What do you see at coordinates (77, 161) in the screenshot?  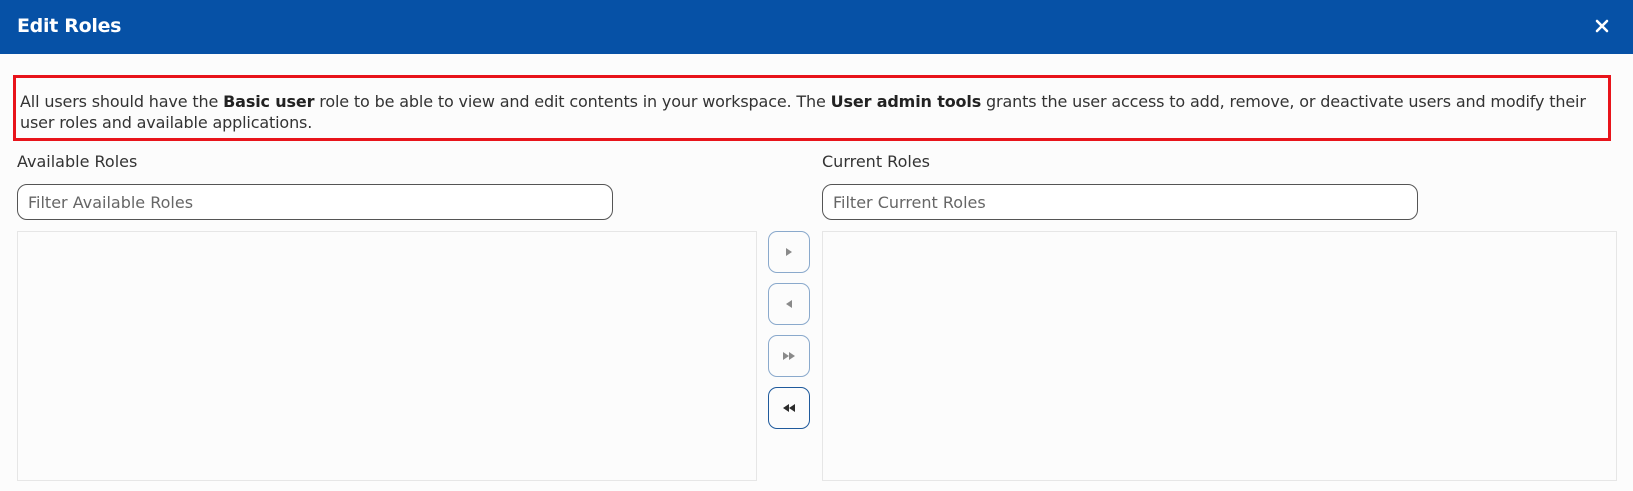 I see `available-roles-label: Available Roles` at bounding box center [77, 161].